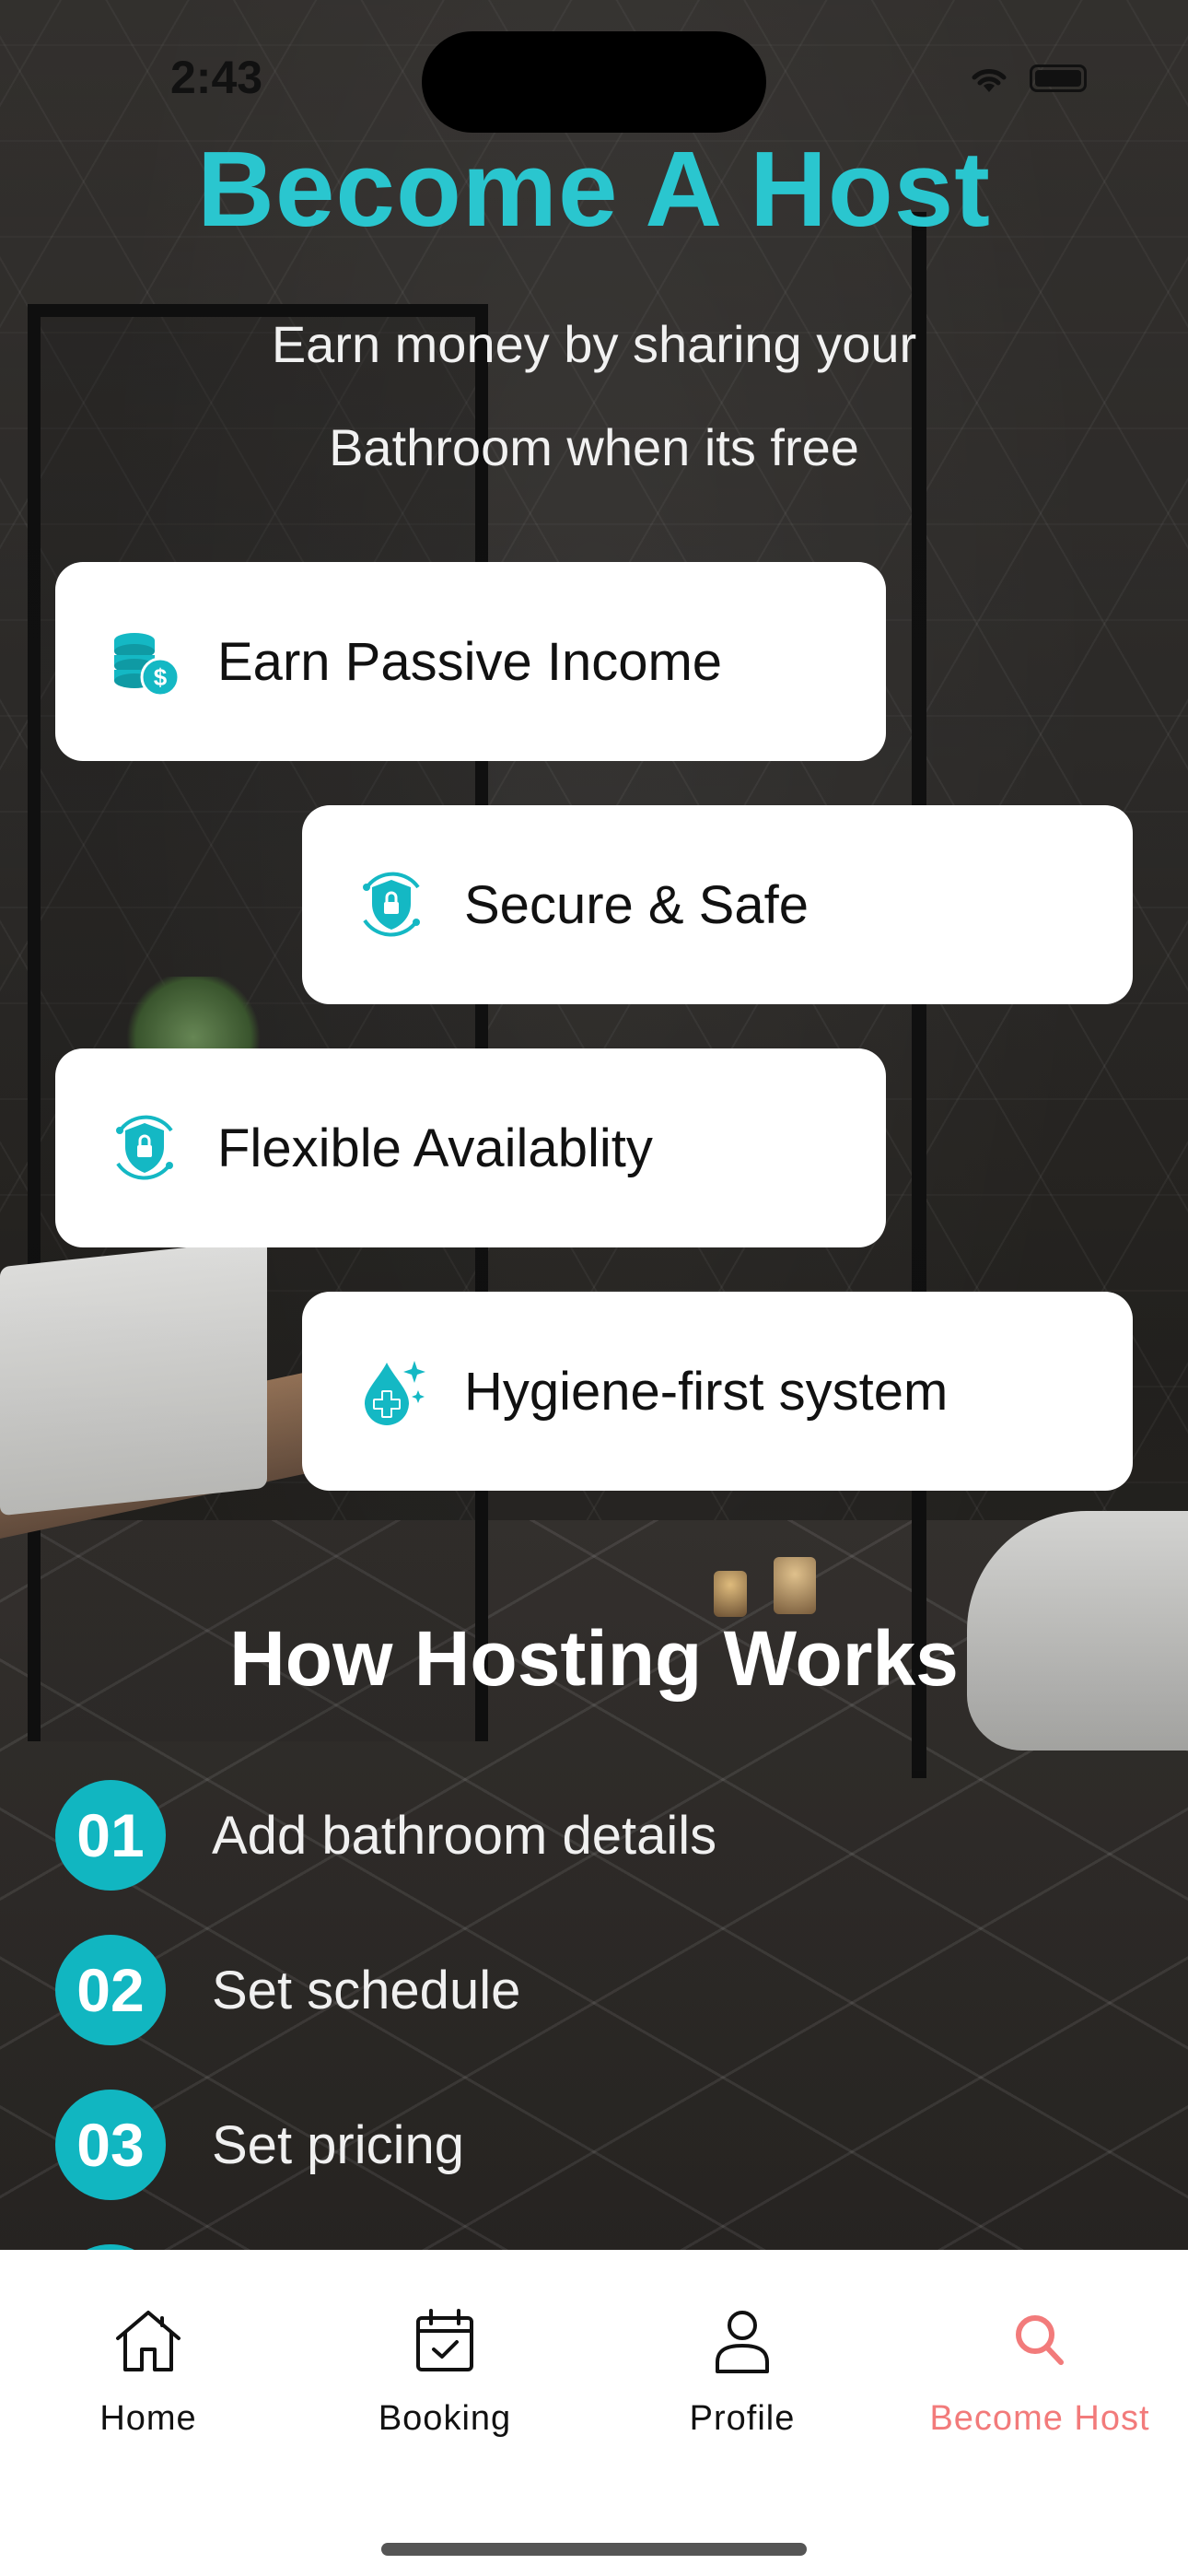 The width and height of the screenshot is (1188, 2576). I want to click on home-icon, so click(148, 2341).